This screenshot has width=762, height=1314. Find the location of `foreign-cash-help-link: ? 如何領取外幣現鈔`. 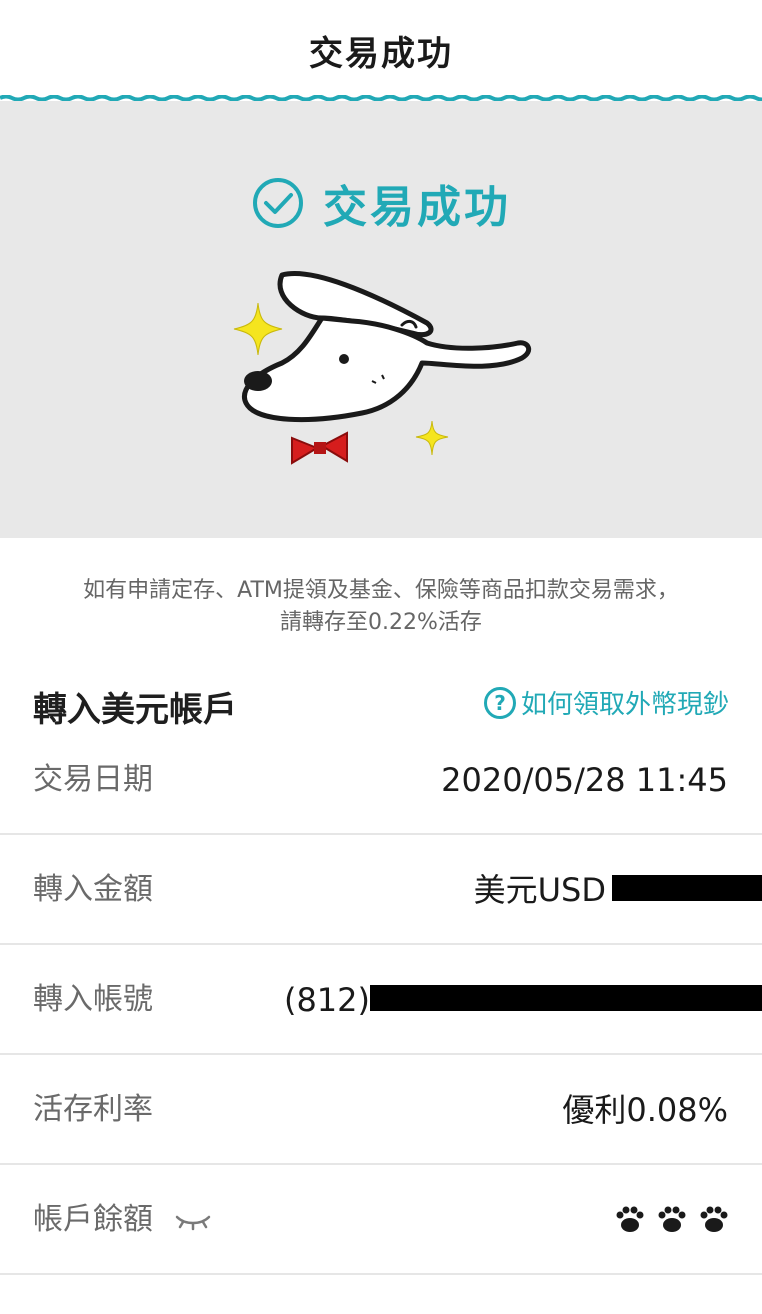

foreign-cash-help-link: ? 如何領取外幣現鈔 is located at coordinates (606, 702).